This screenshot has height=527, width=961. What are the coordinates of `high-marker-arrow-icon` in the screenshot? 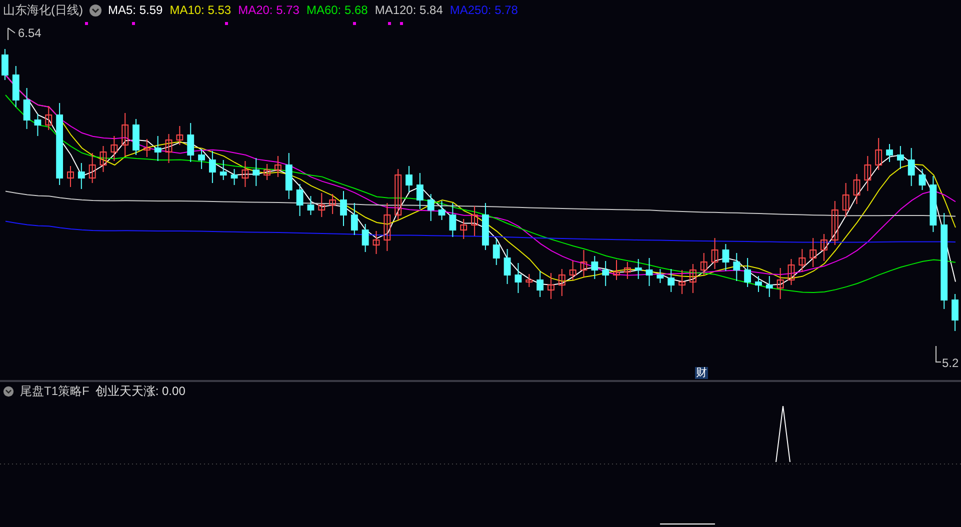 It's located at (12, 34).